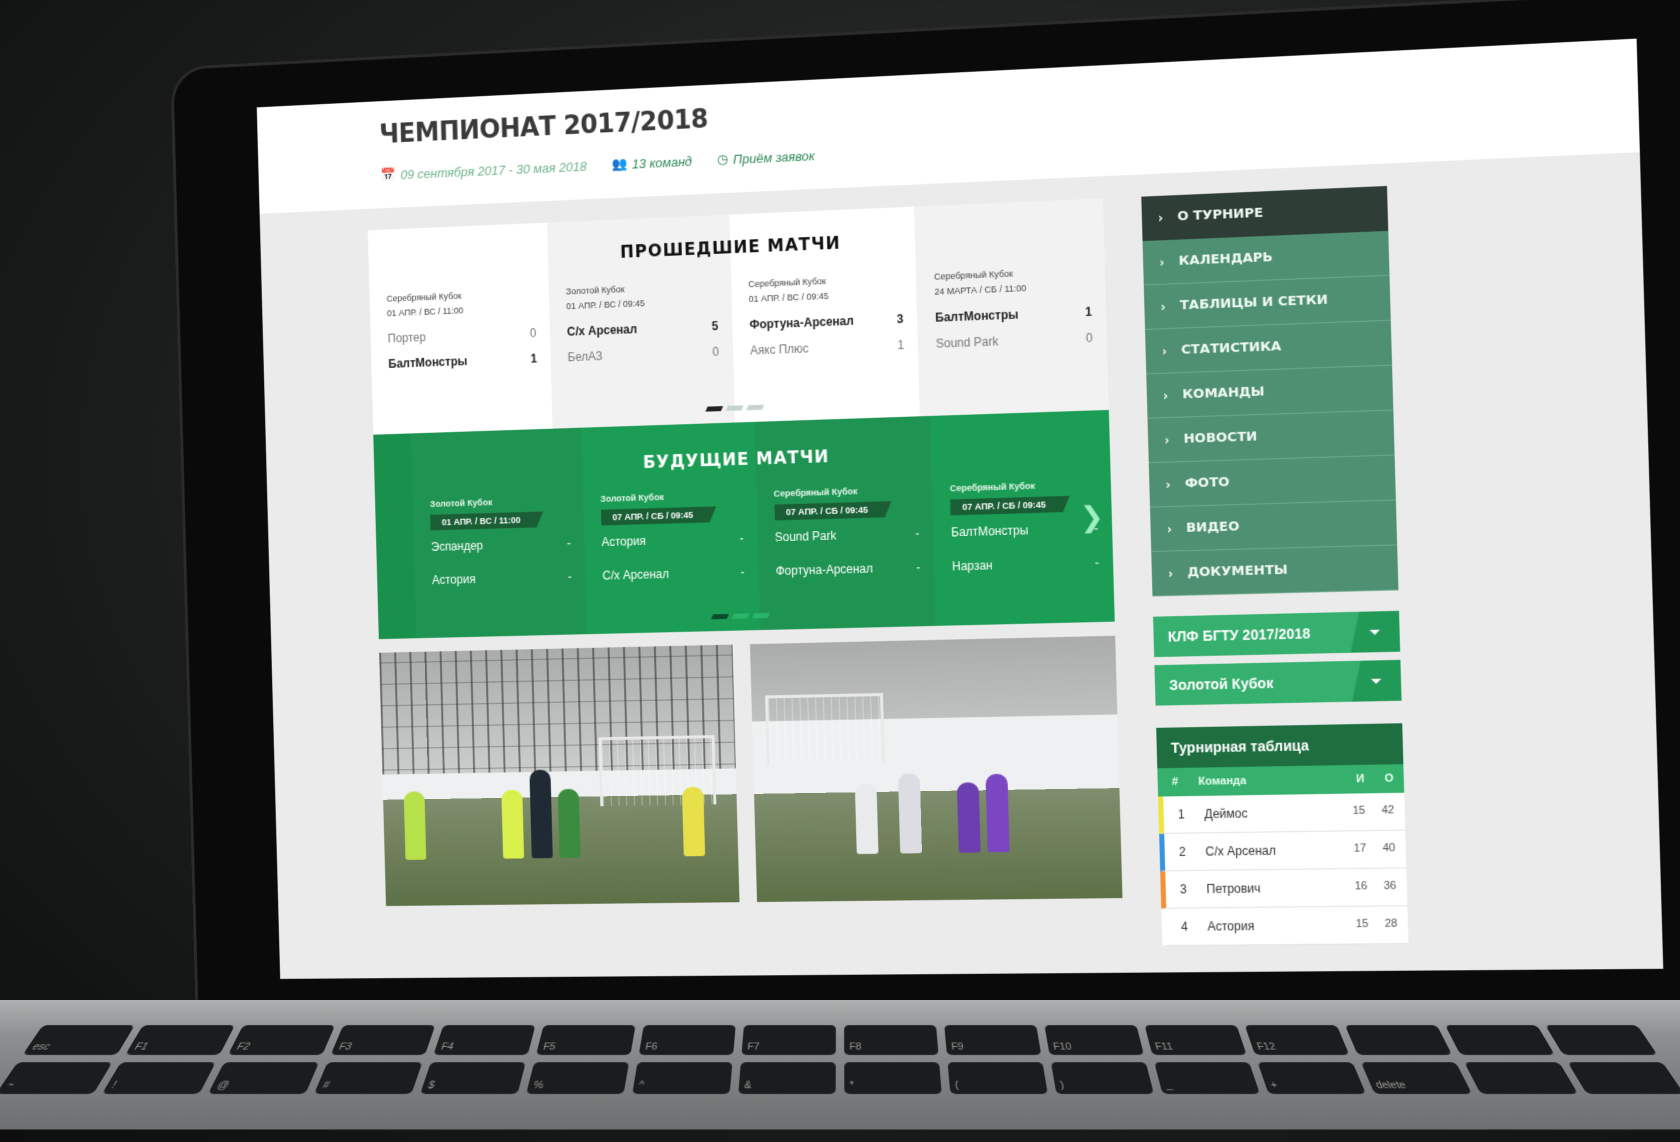 This screenshot has width=1680, height=1142. Describe the element at coordinates (453, 580) in the screenshot. I see `team-name: Астория` at that location.